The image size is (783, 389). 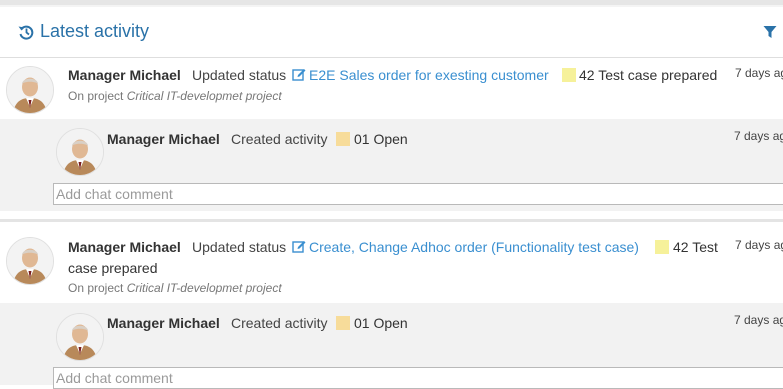 I want to click on history-icon, so click(x=26, y=32).